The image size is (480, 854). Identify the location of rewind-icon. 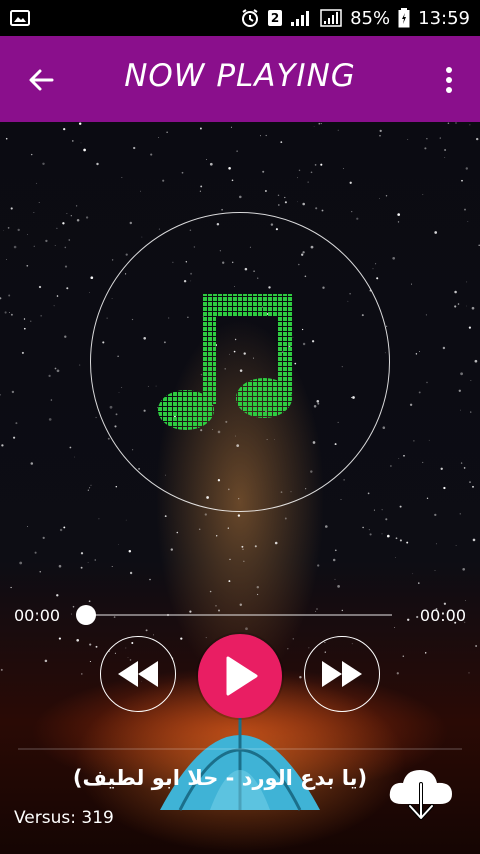
(138, 674).